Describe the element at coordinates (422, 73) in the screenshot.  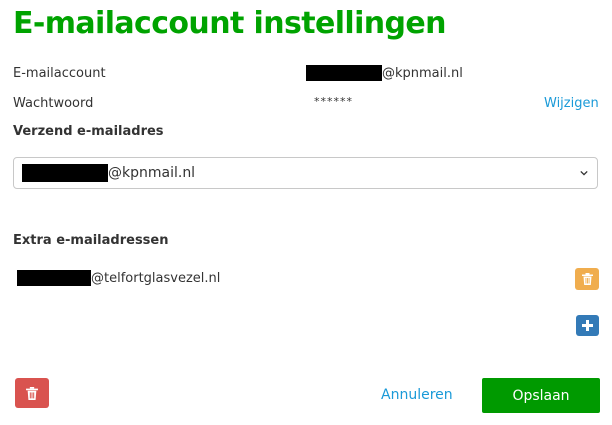
I see `email-account-domain: @kpnmail.nl` at that location.